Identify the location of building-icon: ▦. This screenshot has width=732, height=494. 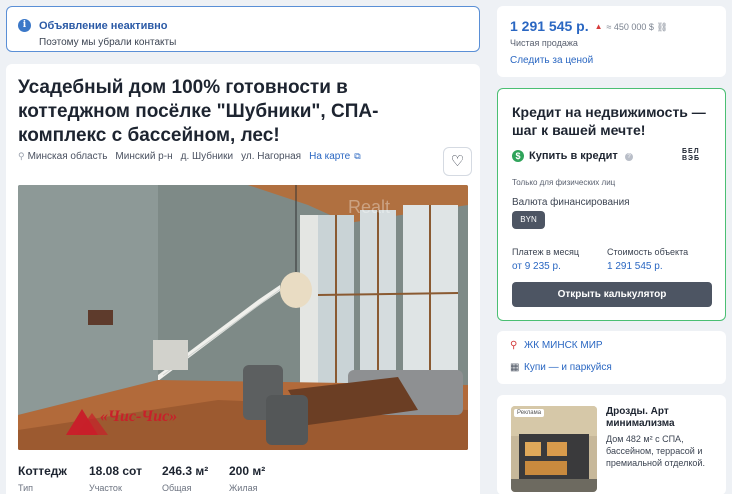
(515, 367).